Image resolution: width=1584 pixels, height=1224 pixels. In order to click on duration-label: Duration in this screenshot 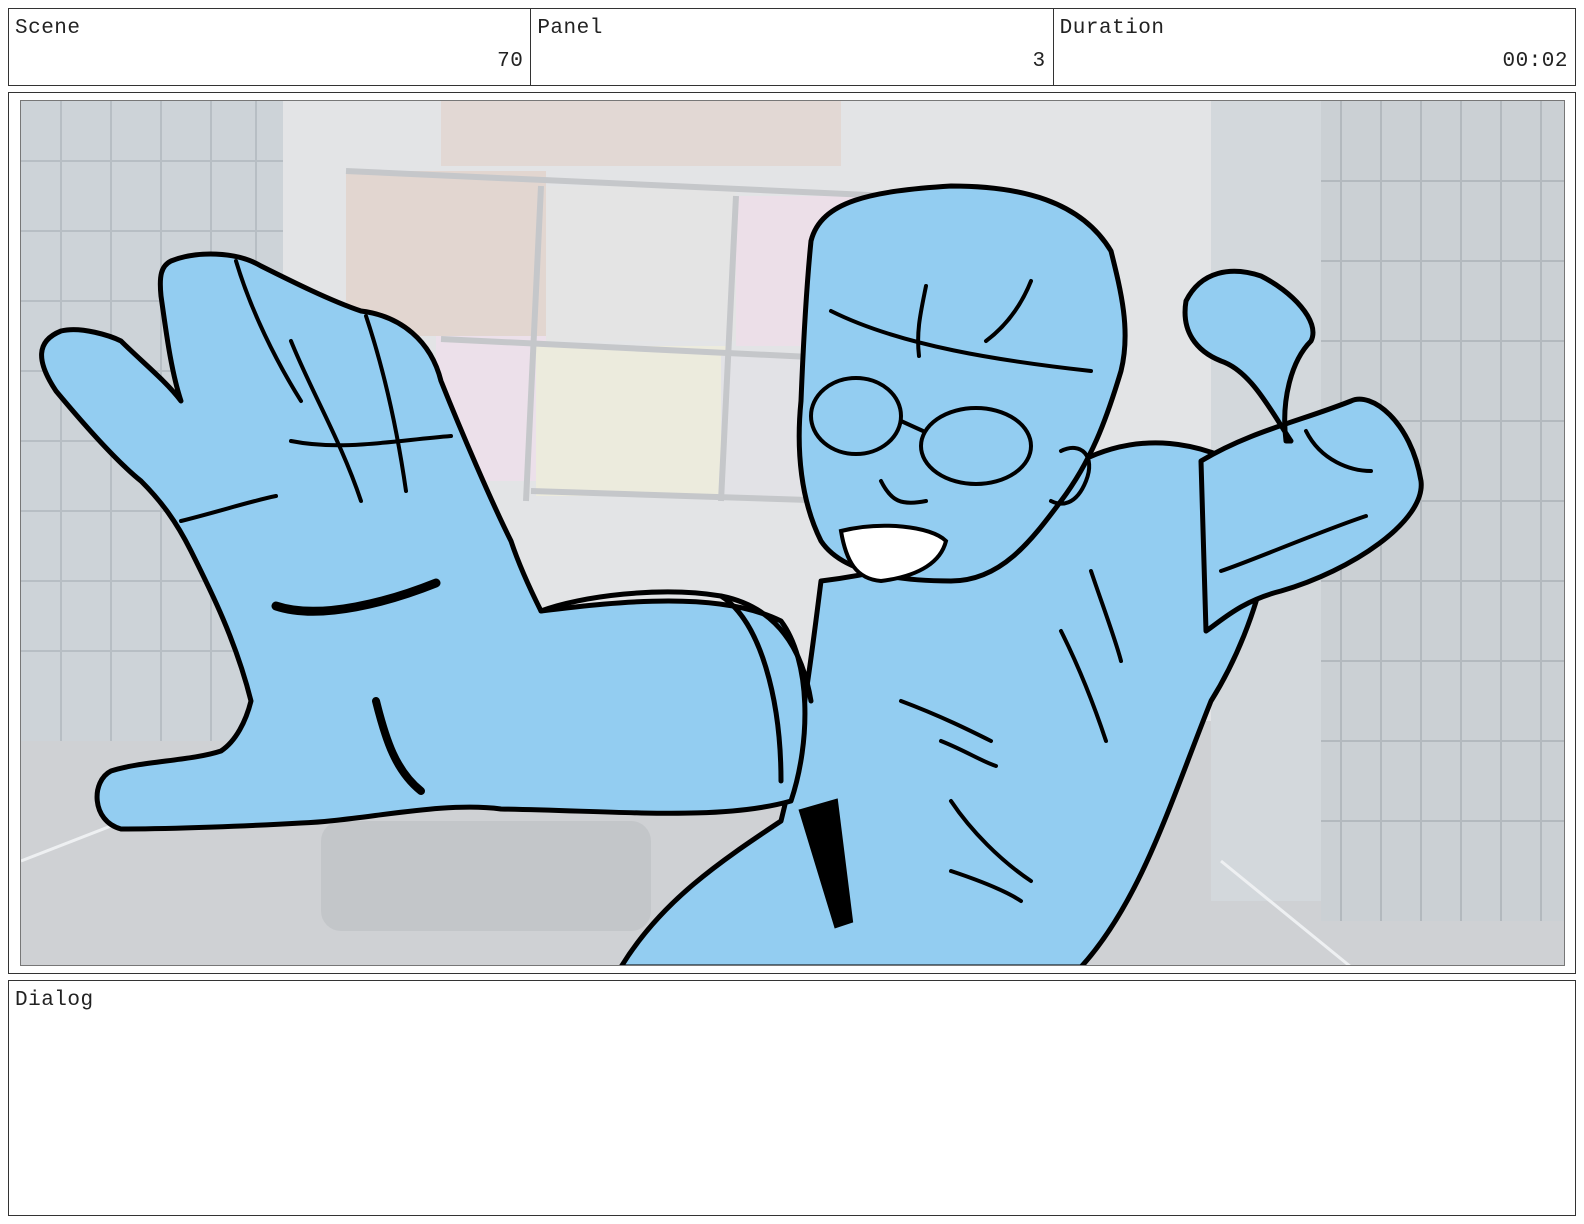, I will do `click(1112, 28)`.